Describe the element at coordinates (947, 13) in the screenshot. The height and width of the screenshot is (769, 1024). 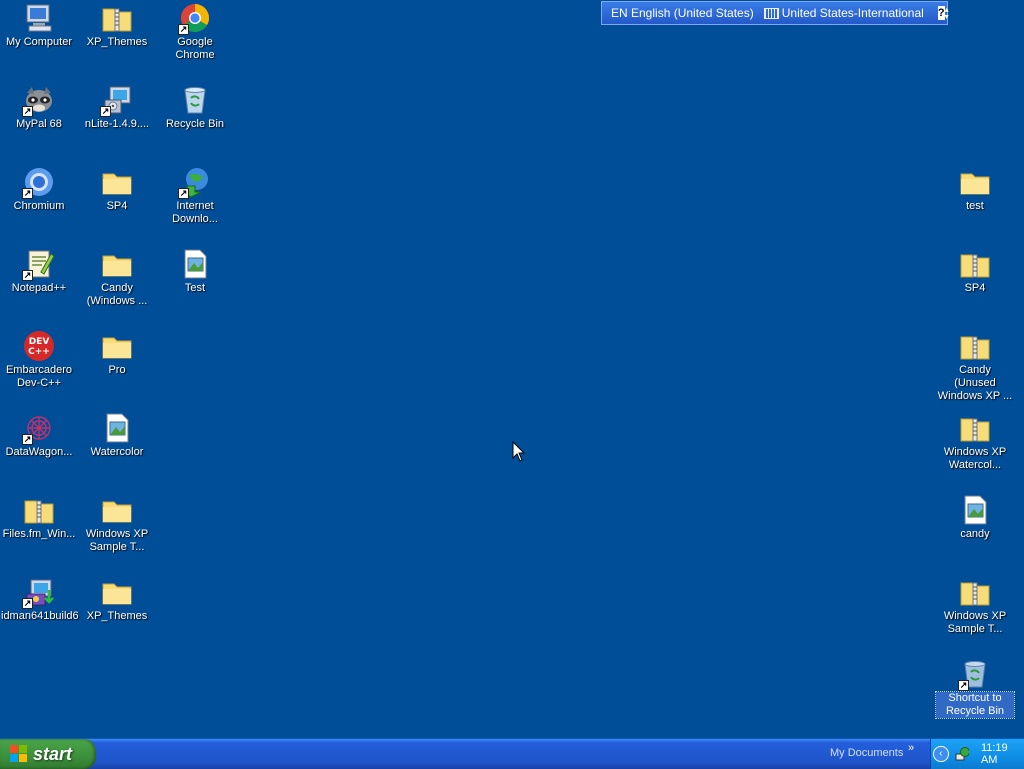
I see `langbar-options-icon: ▴ ▾` at that location.